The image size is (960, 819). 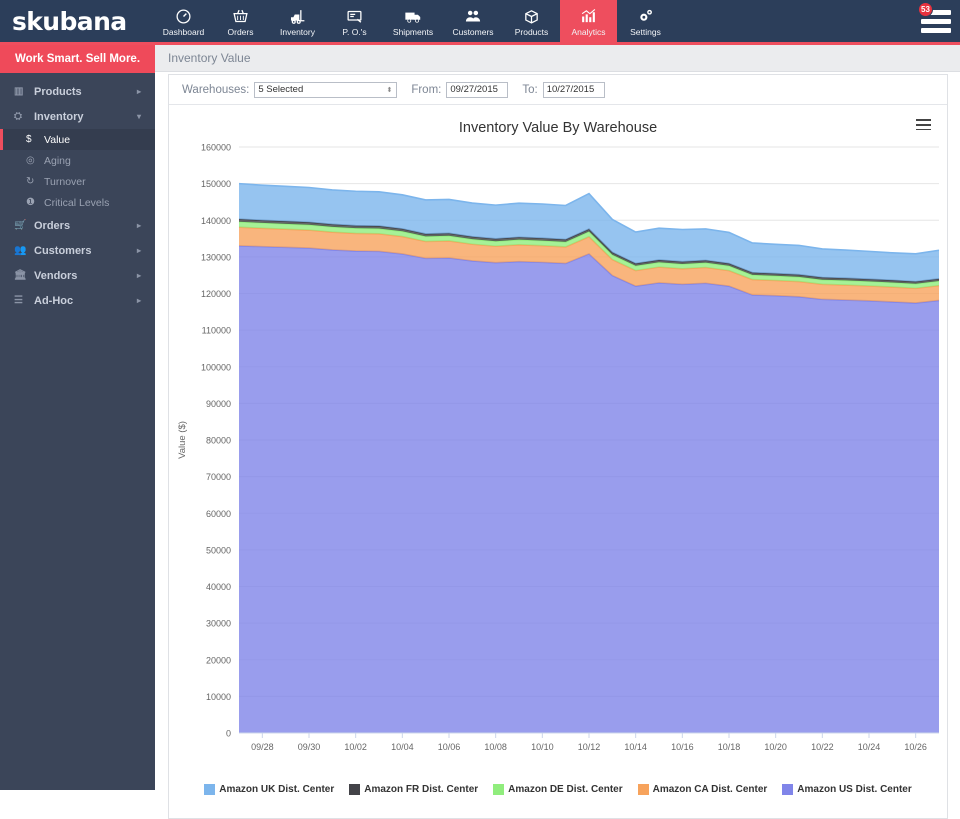 What do you see at coordinates (869, 747) in the screenshot?
I see `x-axis-tick-label: 10/24` at bounding box center [869, 747].